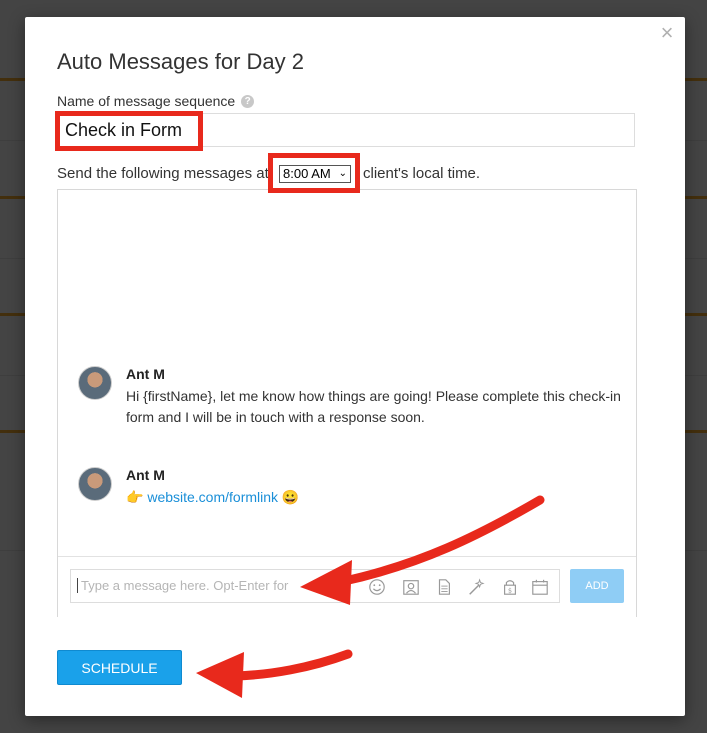 Image resolution: width=707 pixels, height=733 pixels. What do you see at coordinates (124, 130) in the screenshot?
I see `sequence-name-value: Check in Form` at bounding box center [124, 130].